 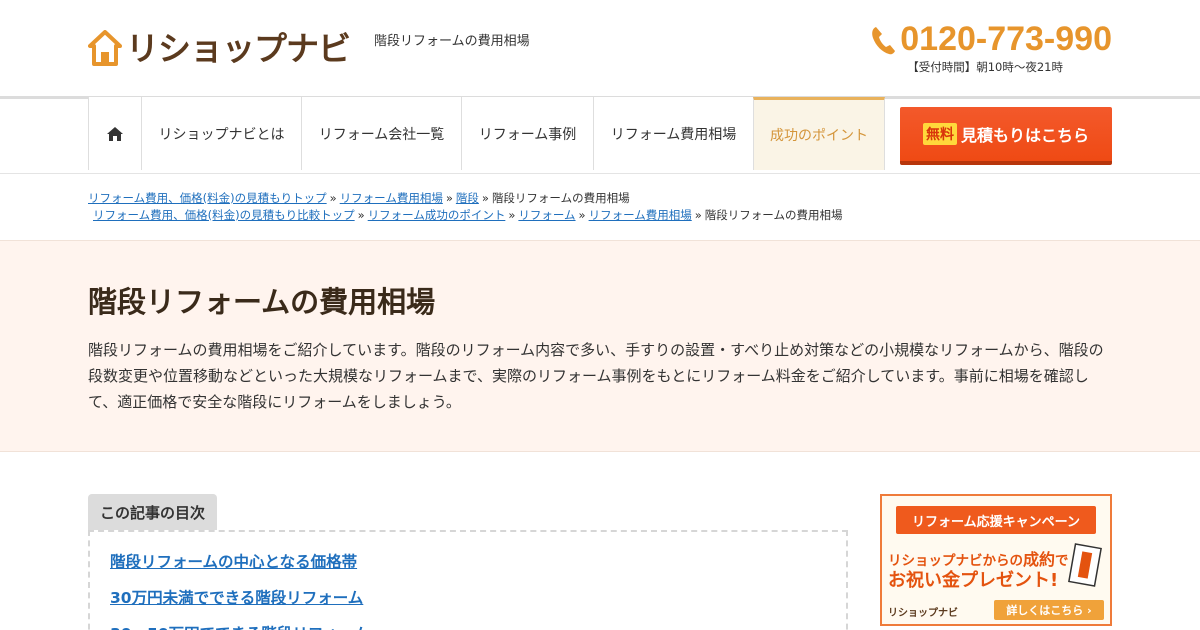 I want to click on free-badge: 無料, so click(x=939, y=134).